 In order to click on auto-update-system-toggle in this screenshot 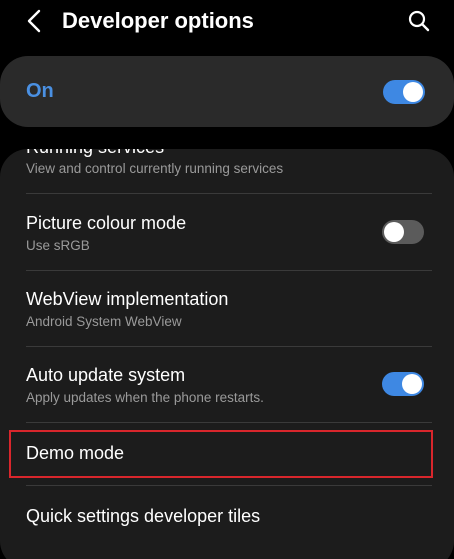, I will do `click(403, 384)`.